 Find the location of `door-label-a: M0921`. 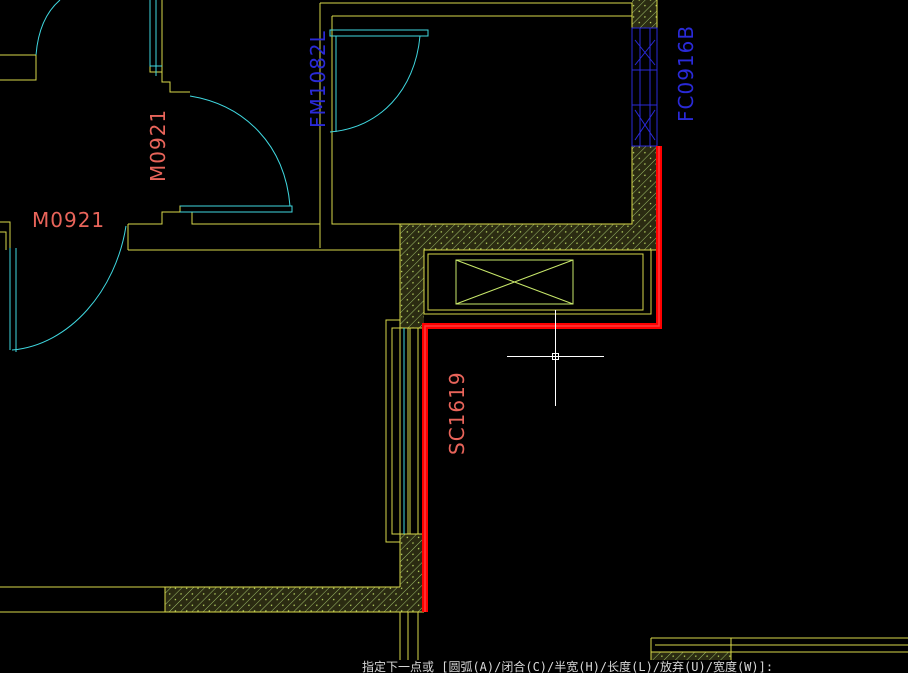

door-label-a: M0921 is located at coordinates (68, 220).